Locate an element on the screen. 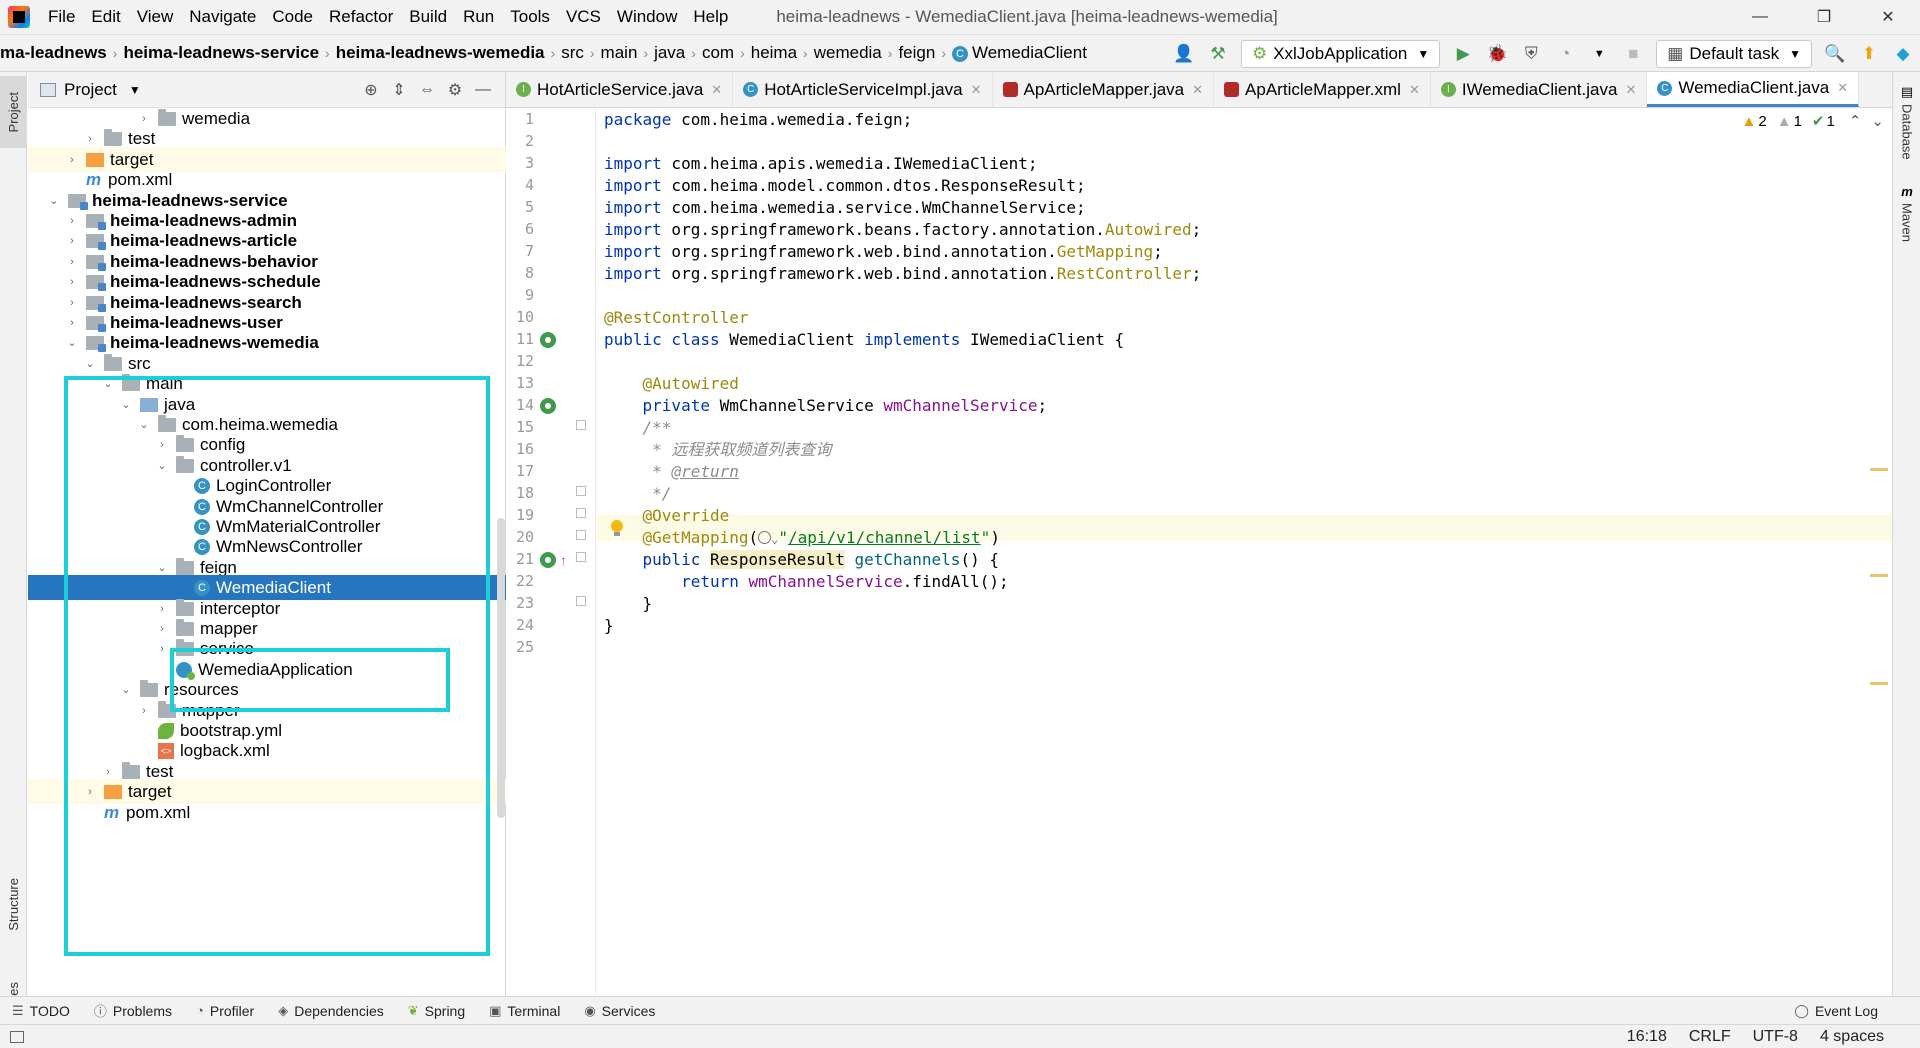 Image resolution: width=1920 pixels, height=1048 pixels. overrides-up-icon: ↑ is located at coordinates (565, 560).